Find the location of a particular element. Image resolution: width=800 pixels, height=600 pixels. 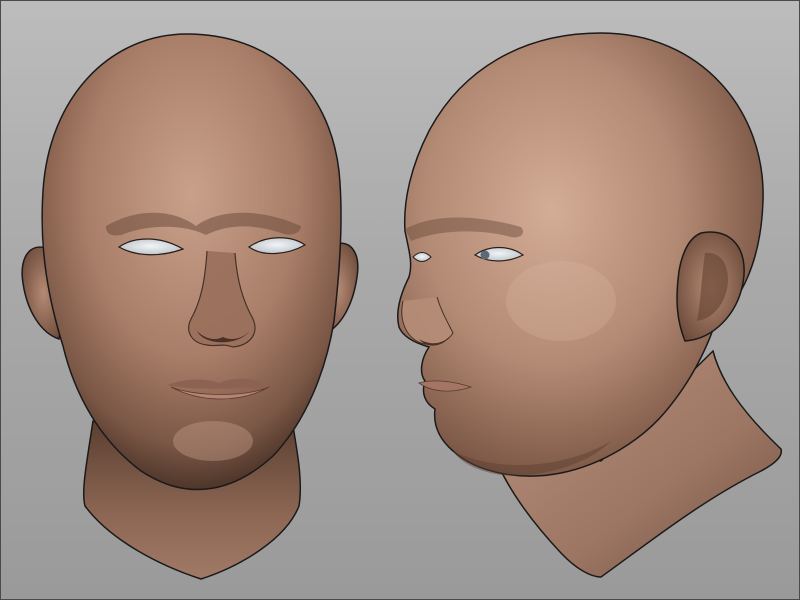

side-cheek-highlight is located at coordinates (561, 301).